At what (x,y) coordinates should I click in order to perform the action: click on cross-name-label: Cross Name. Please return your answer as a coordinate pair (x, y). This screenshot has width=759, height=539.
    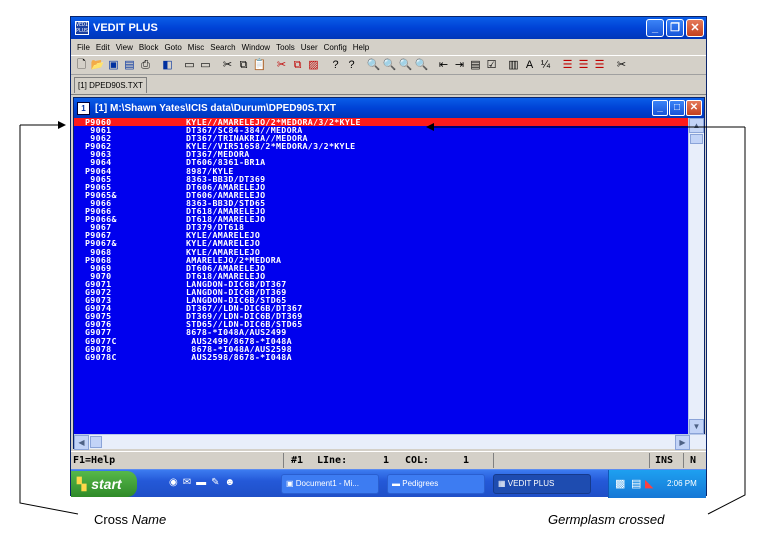
    Looking at the image, I should click on (130, 519).